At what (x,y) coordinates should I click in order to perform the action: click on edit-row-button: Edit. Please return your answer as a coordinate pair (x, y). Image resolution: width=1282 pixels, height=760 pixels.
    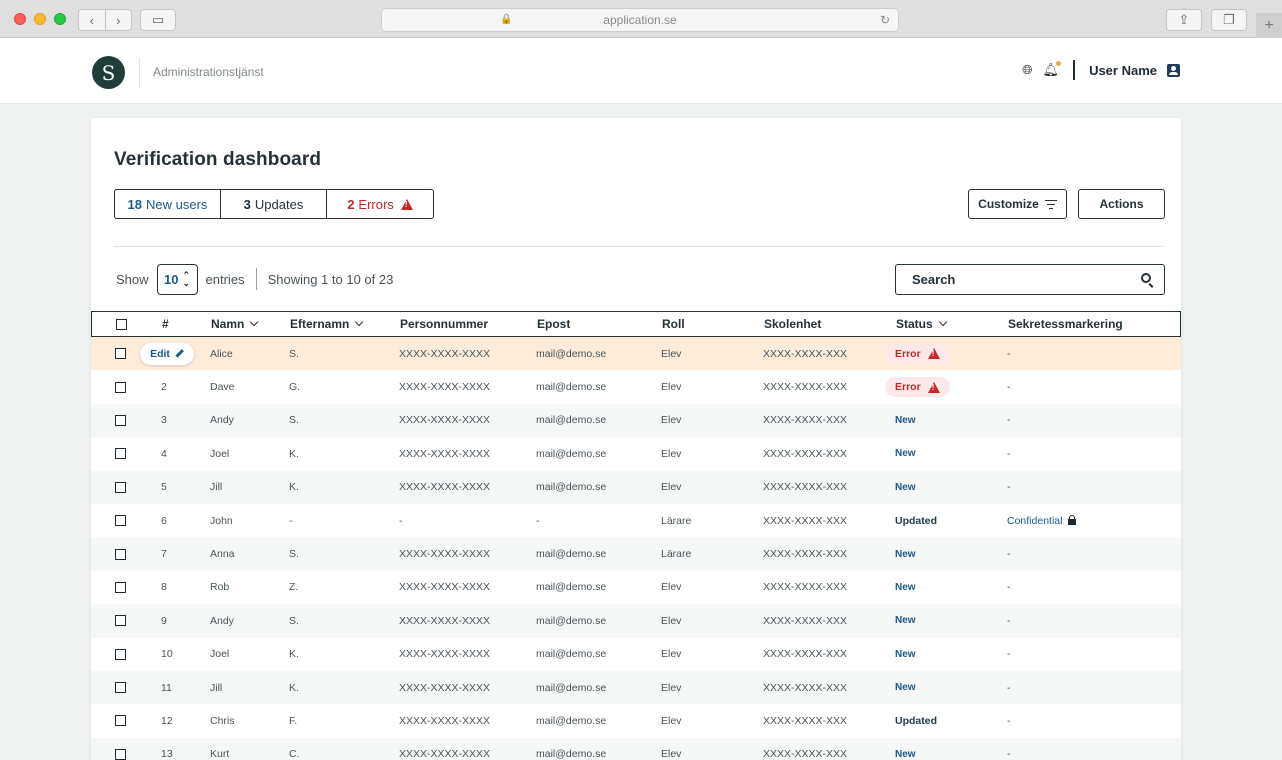
    Looking at the image, I should click on (167, 353).